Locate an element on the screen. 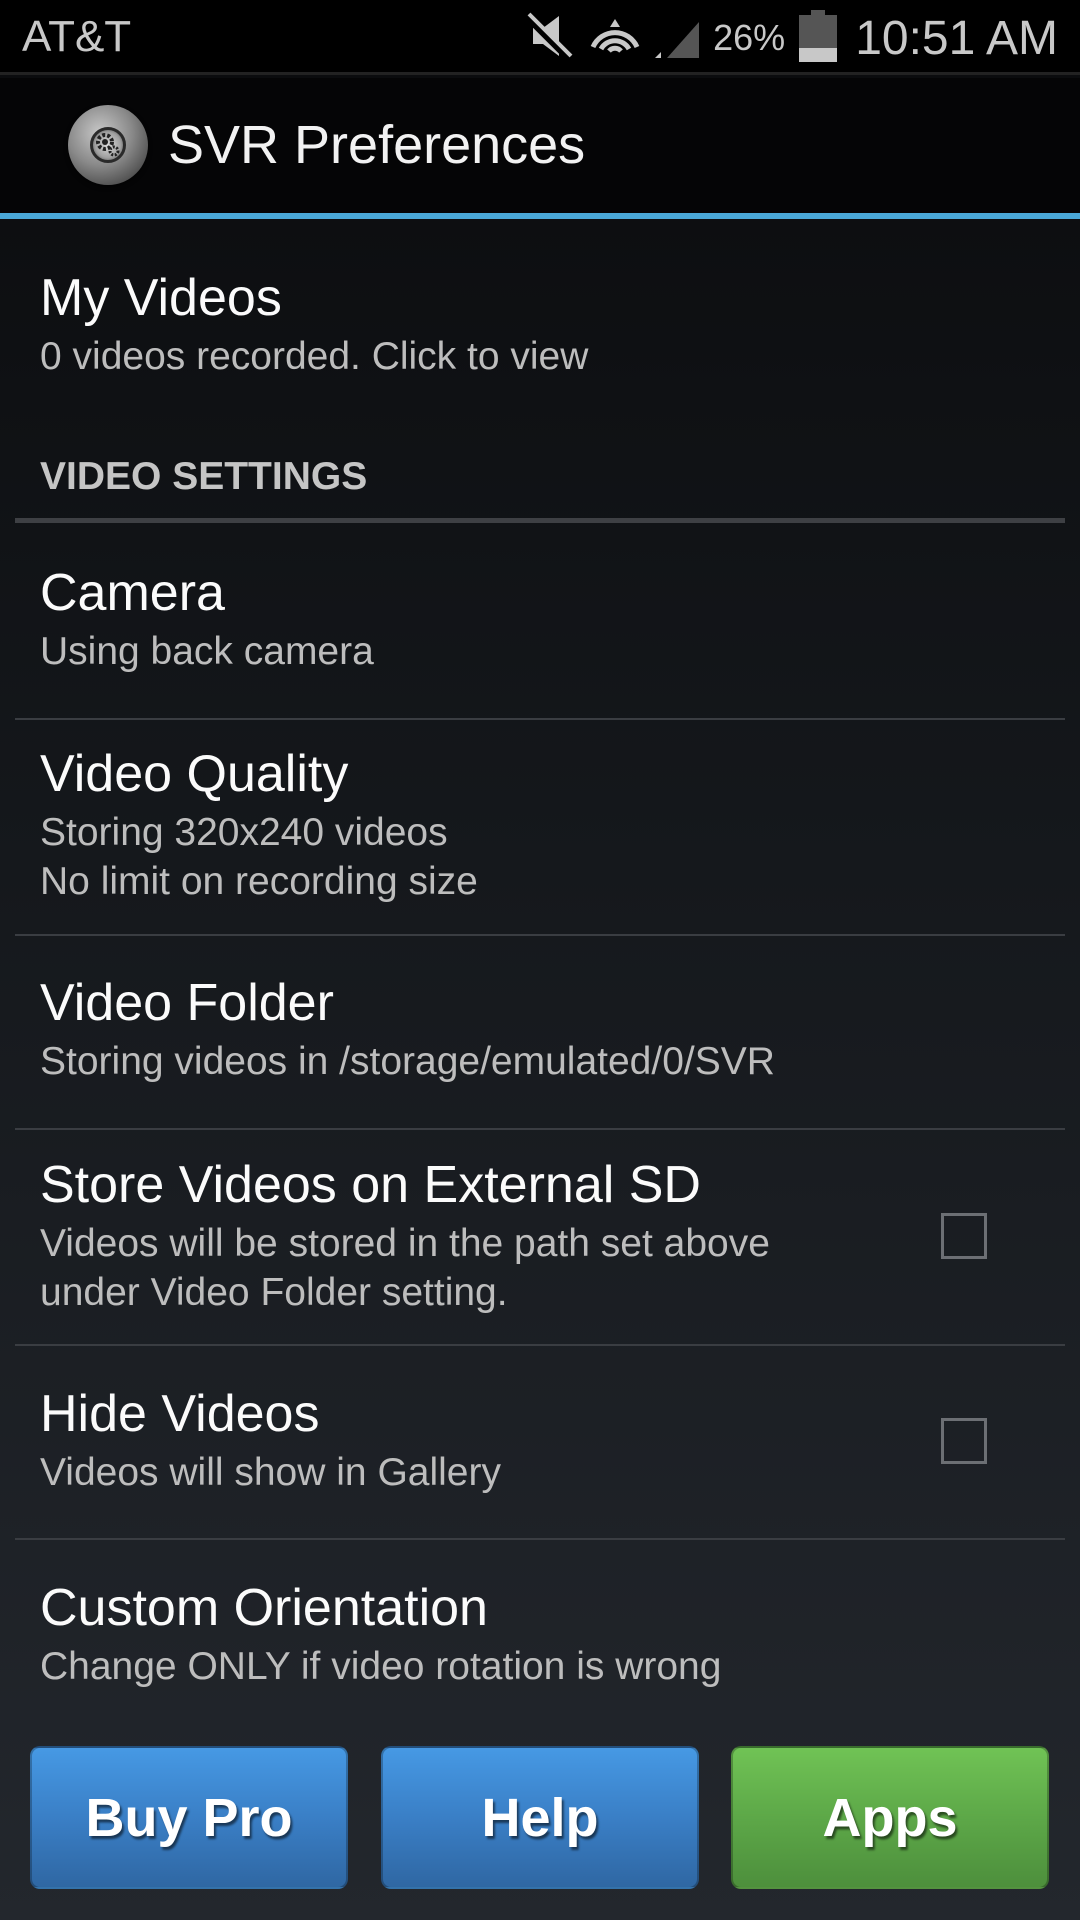  pref-summary-line2: No limit on recording size is located at coordinates (259, 881).